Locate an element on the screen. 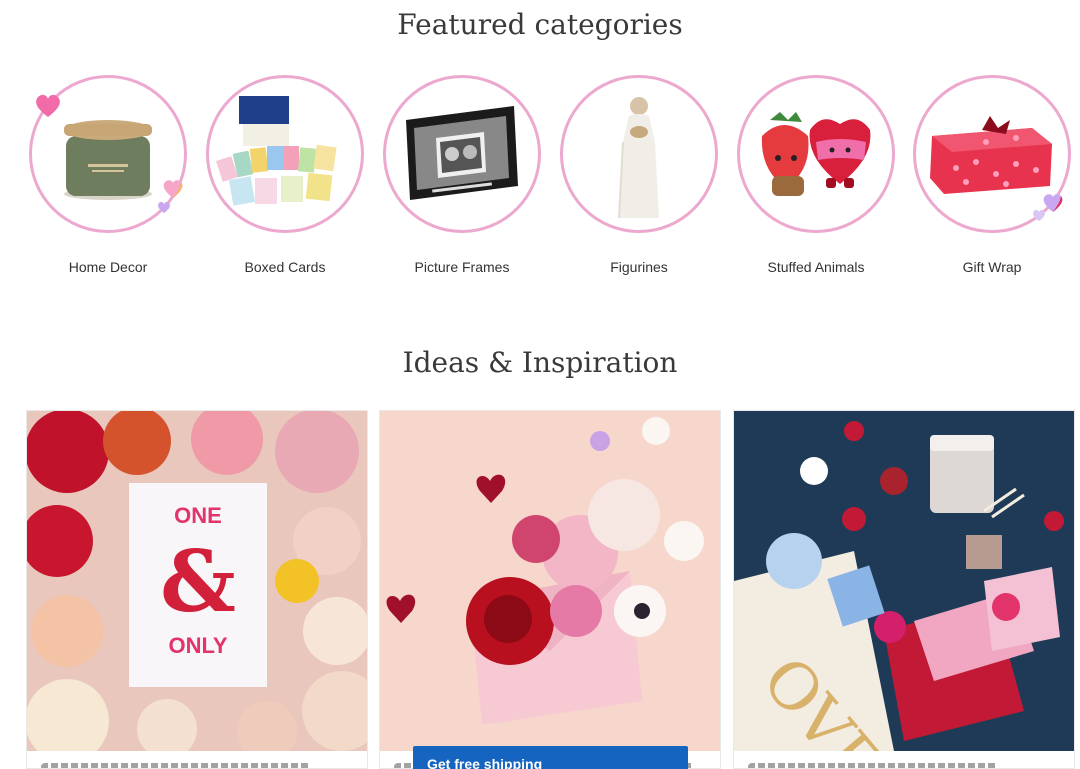  category-label: Boxed Cards is located at coordinates (285, 267).